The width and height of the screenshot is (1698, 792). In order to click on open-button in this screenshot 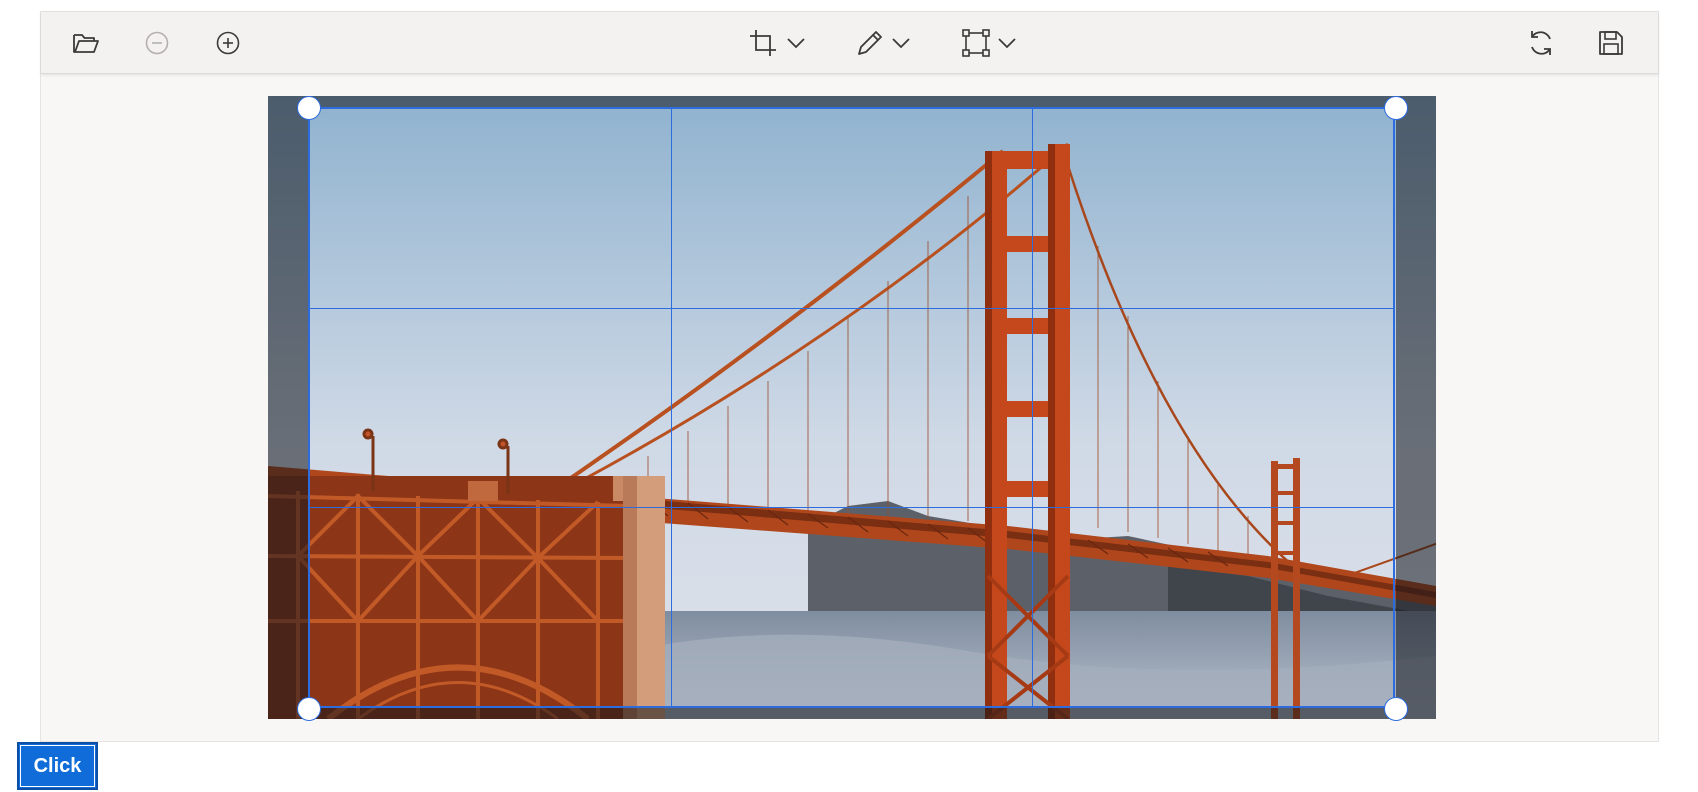, I will do `click(86, 43)`.